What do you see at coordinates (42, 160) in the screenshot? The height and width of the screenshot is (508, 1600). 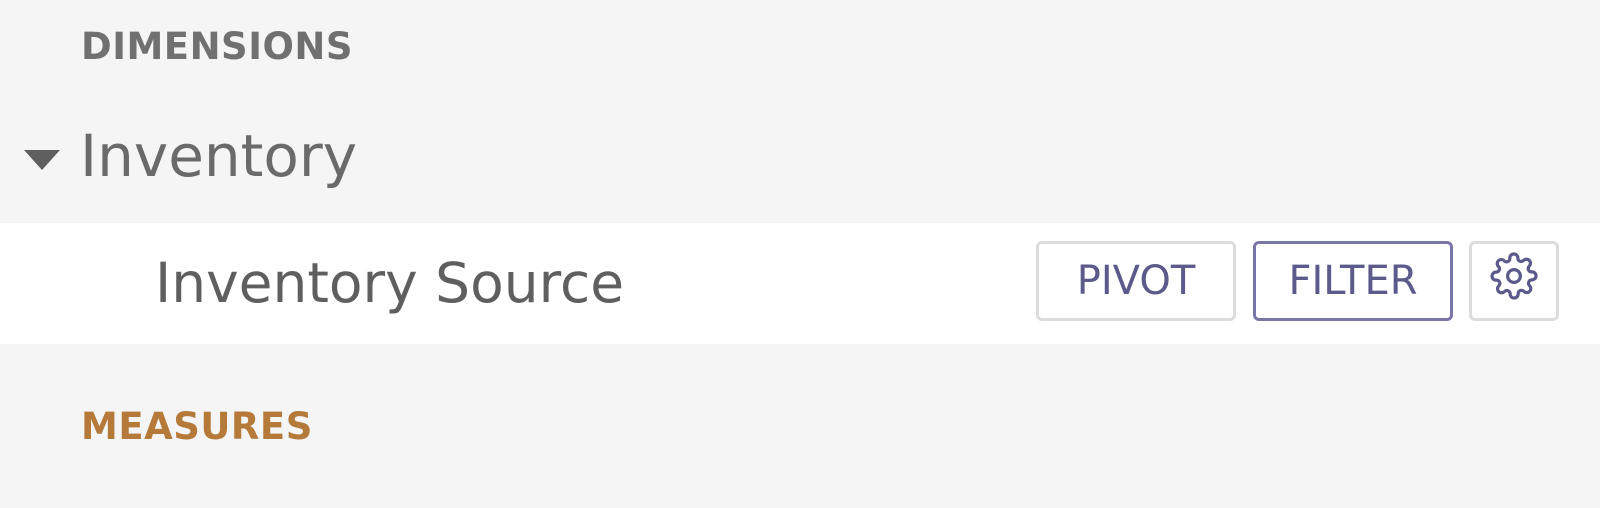 I see `caret-down-icon` at bounding box center [42, 160].